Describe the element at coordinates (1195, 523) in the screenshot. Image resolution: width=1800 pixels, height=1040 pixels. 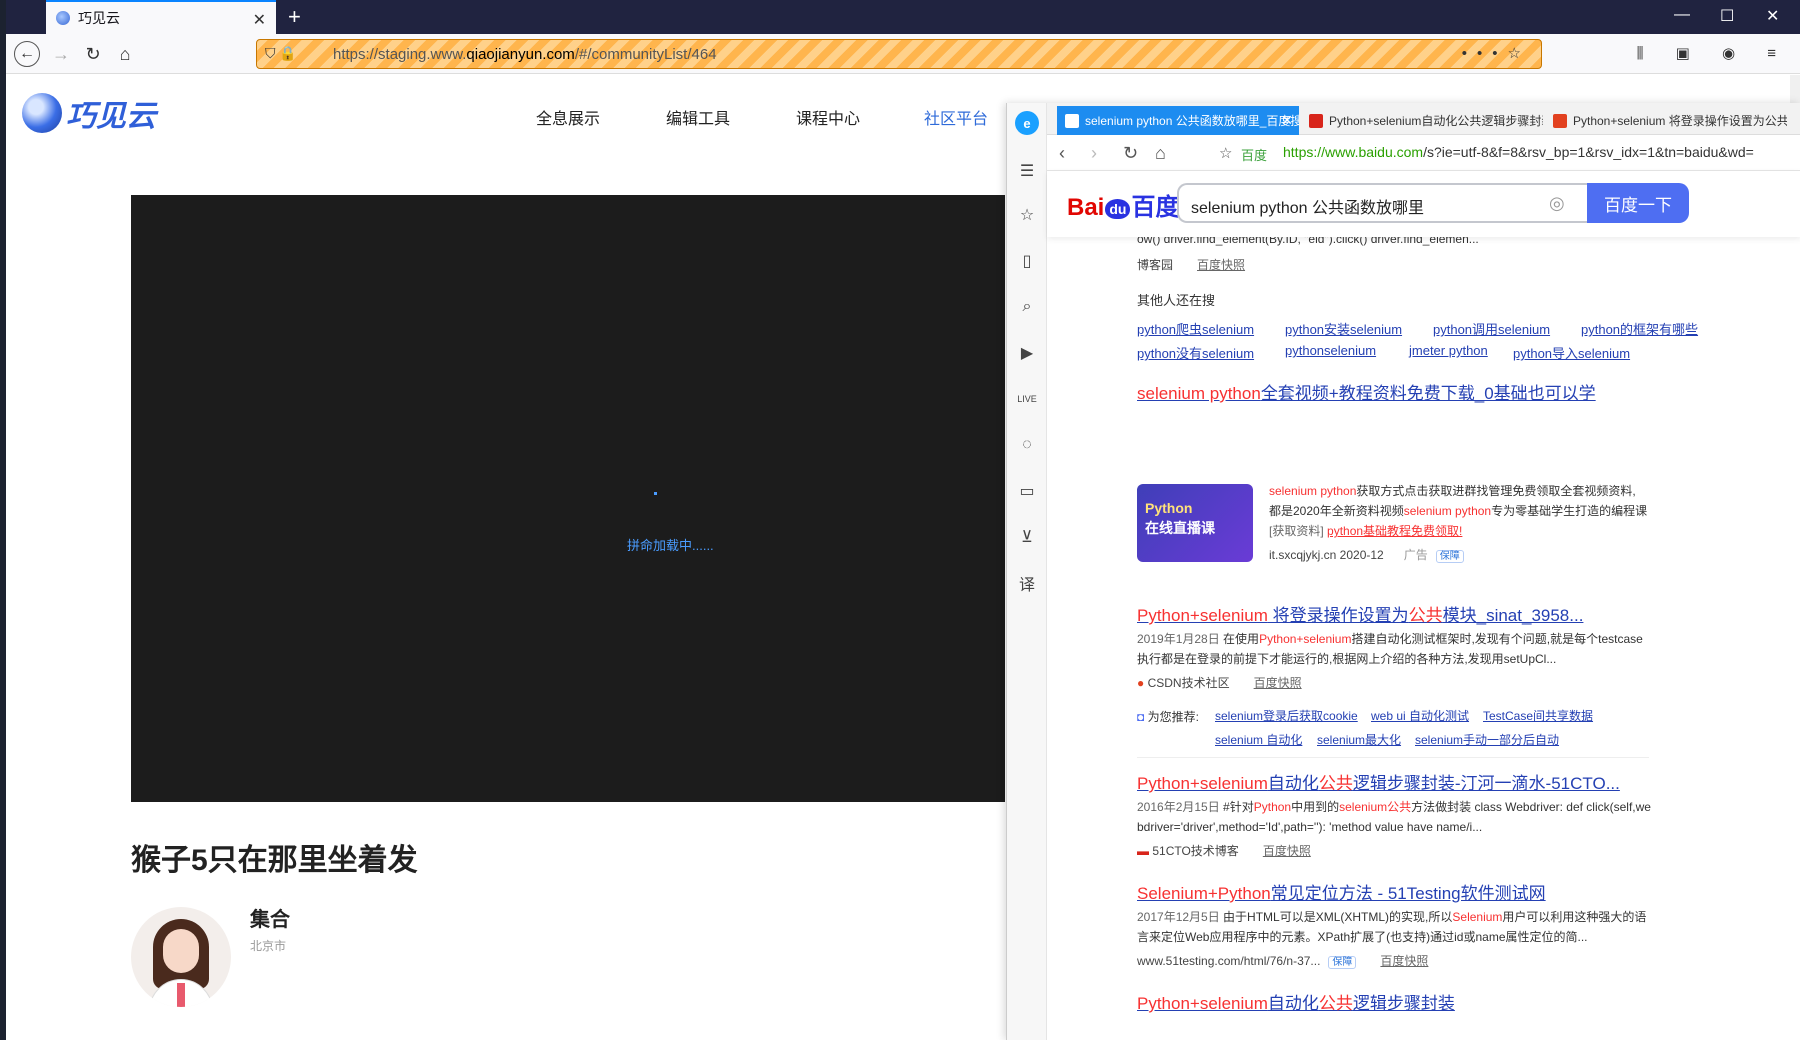
I see `ad-thumbnail: Python 在线直播课` at that location.